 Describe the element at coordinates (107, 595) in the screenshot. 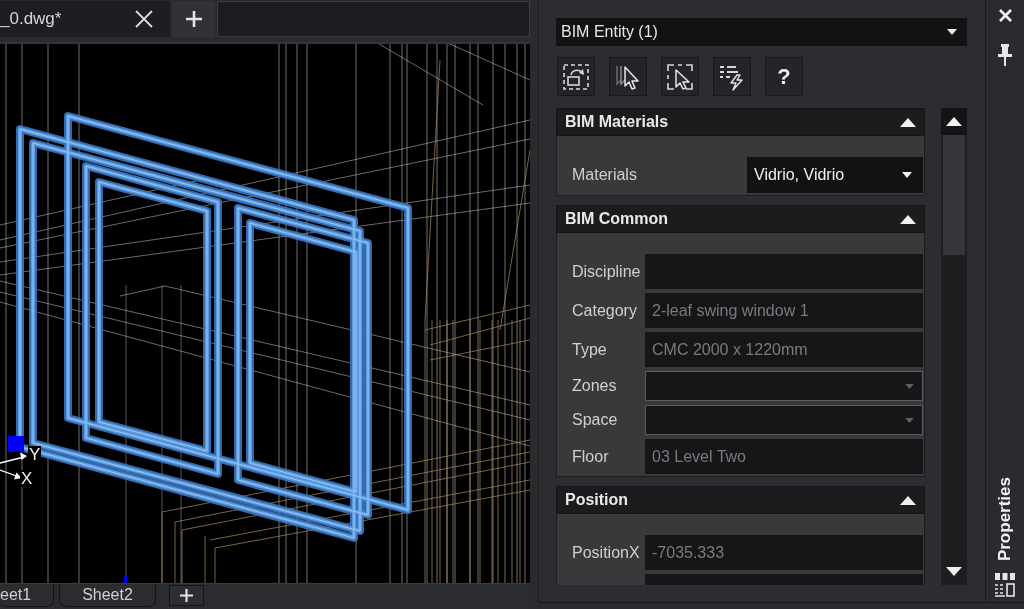

I see `sheet-tab: Sheet2` at that location.